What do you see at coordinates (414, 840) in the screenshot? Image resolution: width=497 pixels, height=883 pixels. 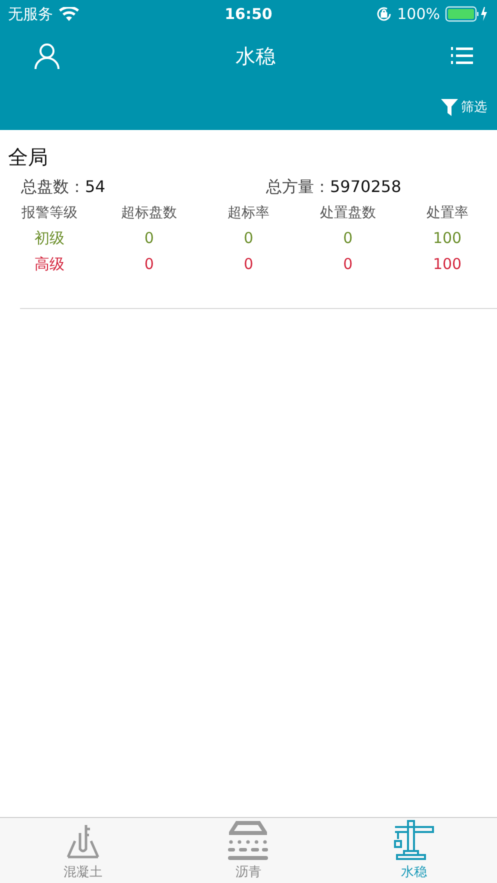 I see `crane-icon` at bounding box center [414, 840].